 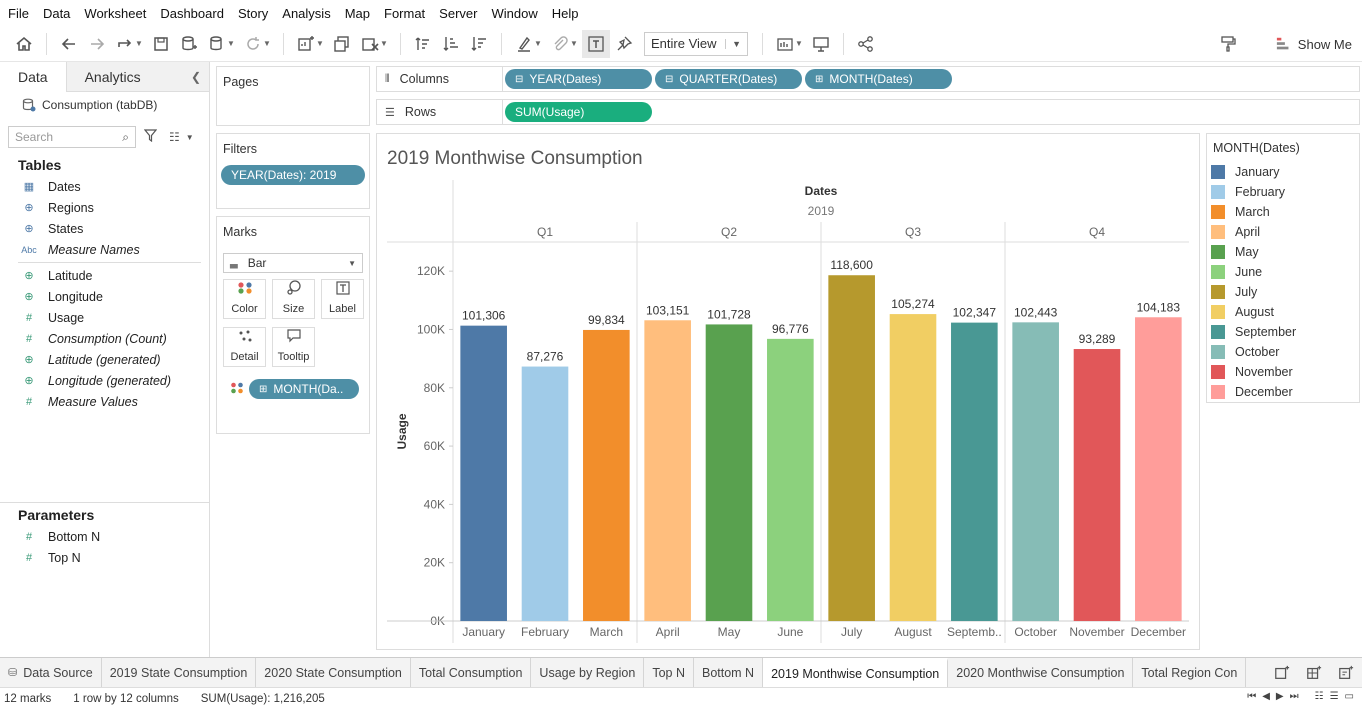 I want to click on menu-server: Server, so click(x=458, y=13).